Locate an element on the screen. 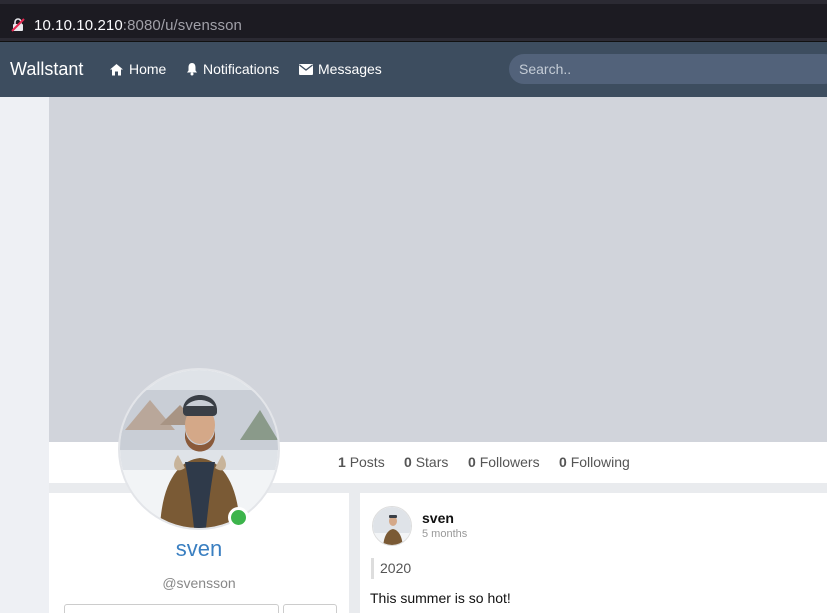 The width and height of the screenshot is (827, 613). profile-action-button is located at coordinates (171, 608).